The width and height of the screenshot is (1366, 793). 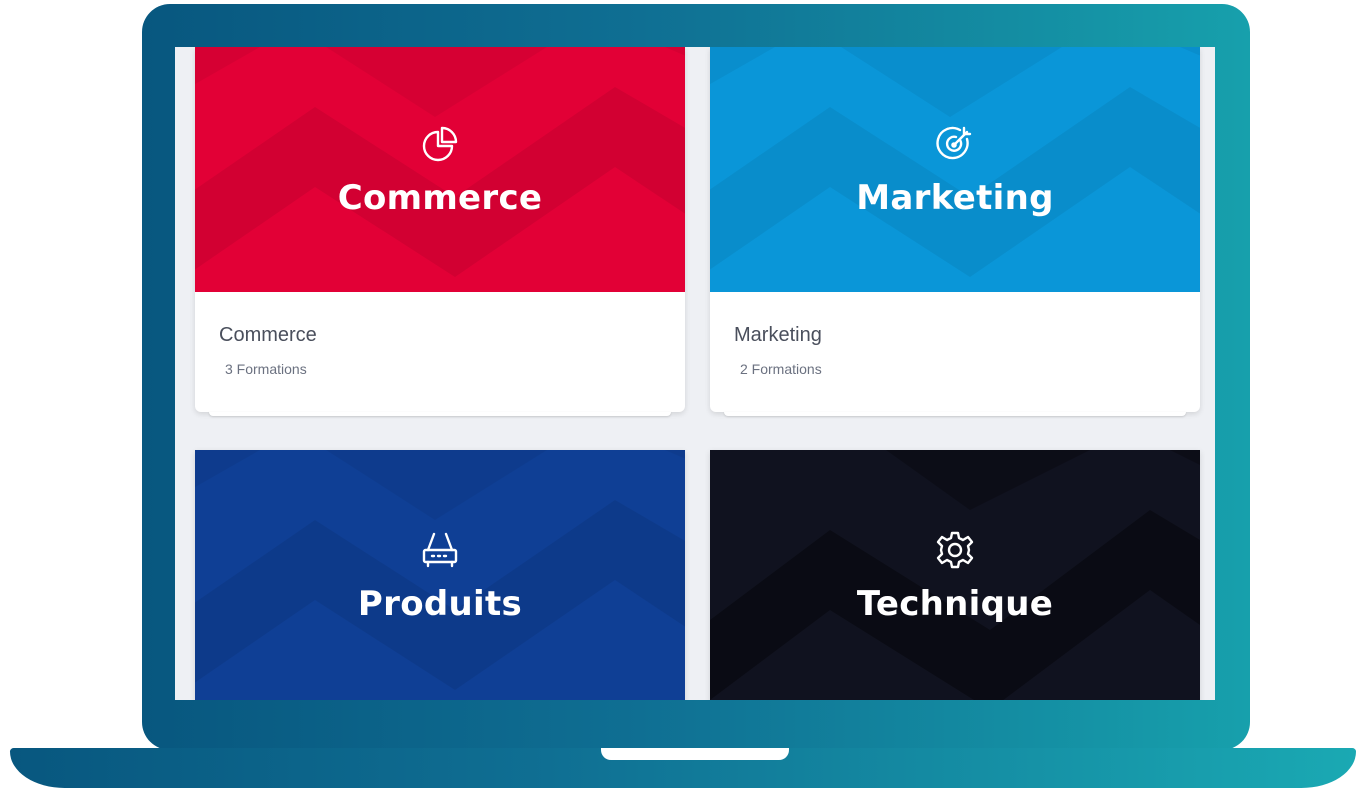 What do you see at coordinates (440, 335) in the screenshot?
I see `category-name: Commerce` at bounding box center [440, 335].